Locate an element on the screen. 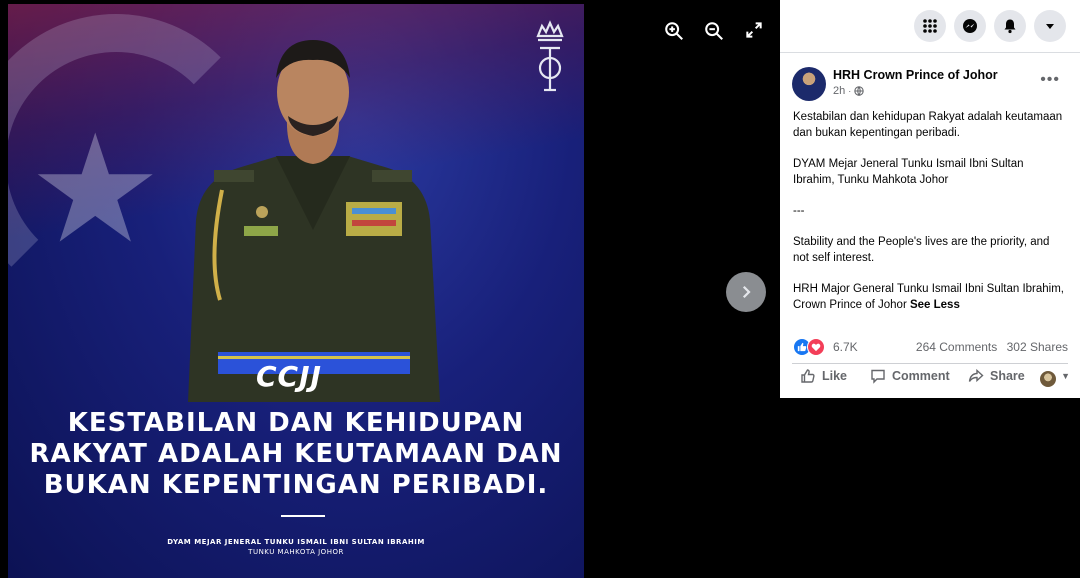  reacting-as-avatar is located at coordinates (1048, 379).